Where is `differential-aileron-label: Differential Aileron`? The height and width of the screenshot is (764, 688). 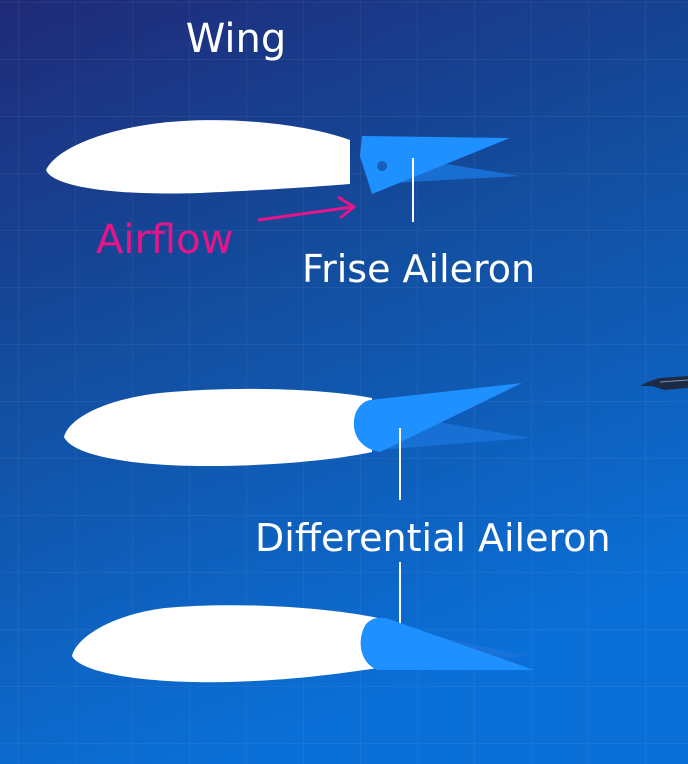 differential-aileron-label: Differential Aileron is located at coordinates (433, 538).